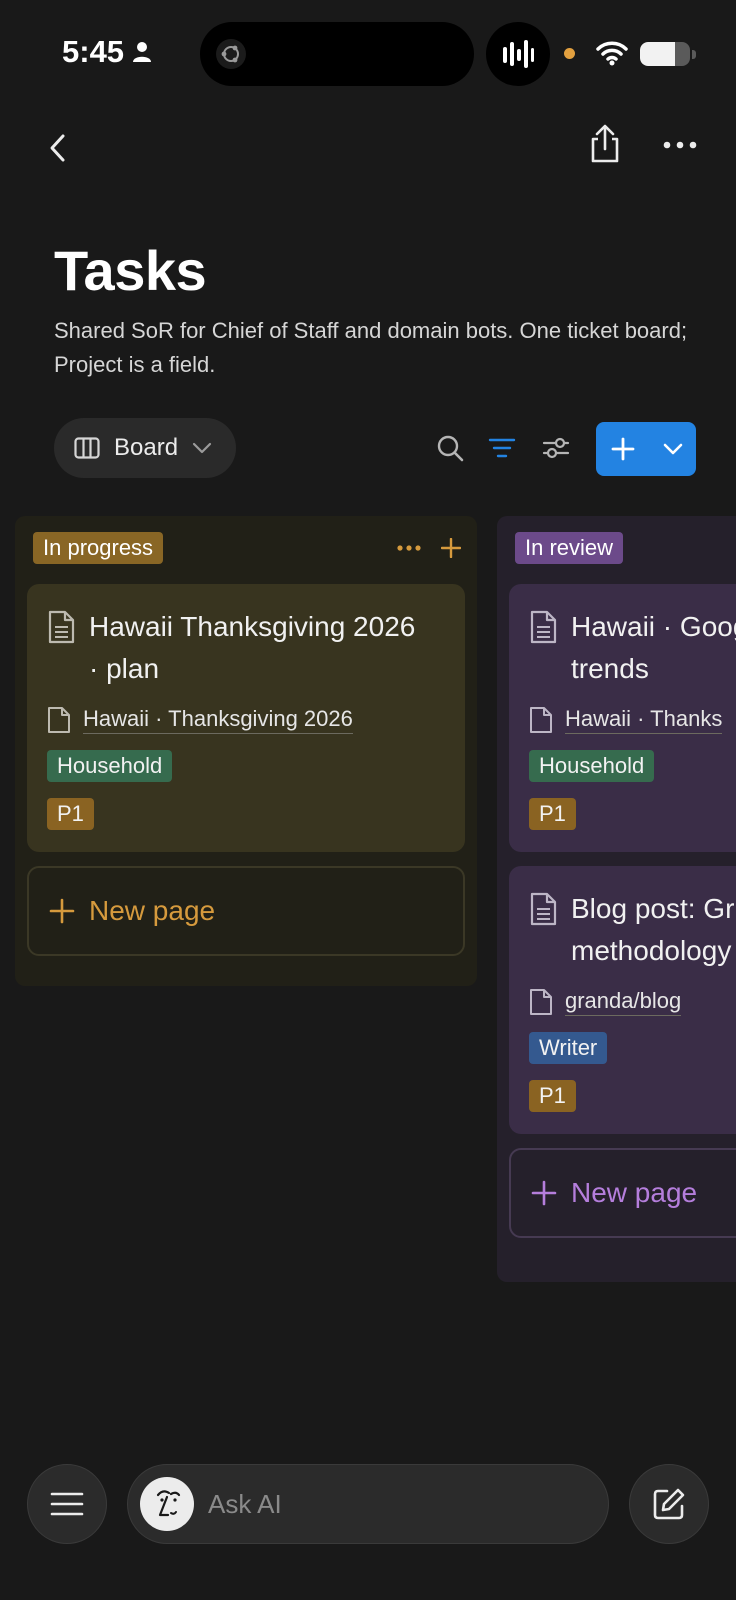 The width and height of the screenshot is (736, 1600). What do you see at coordinates (625, 549) in the screenshot?
I see `column-header: In review` at bounding box center [625, 549].